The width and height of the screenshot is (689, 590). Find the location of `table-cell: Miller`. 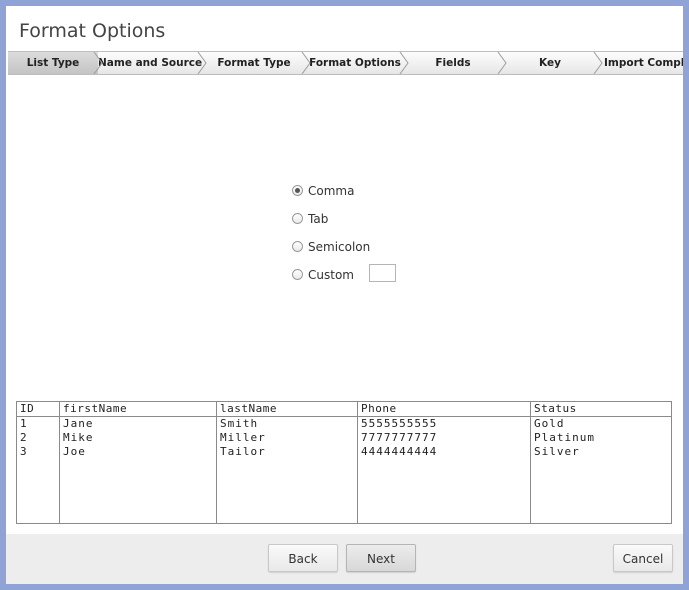

table-cell: Miller is located at coordinates (287, 438).